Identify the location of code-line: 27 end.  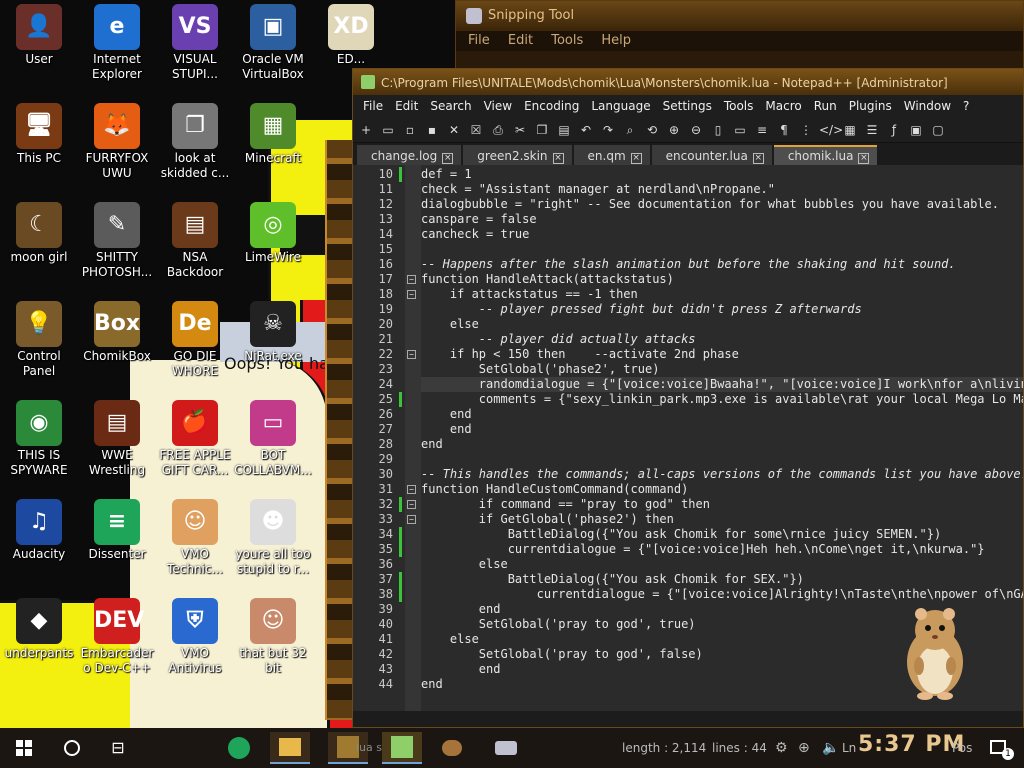
(701, 429).